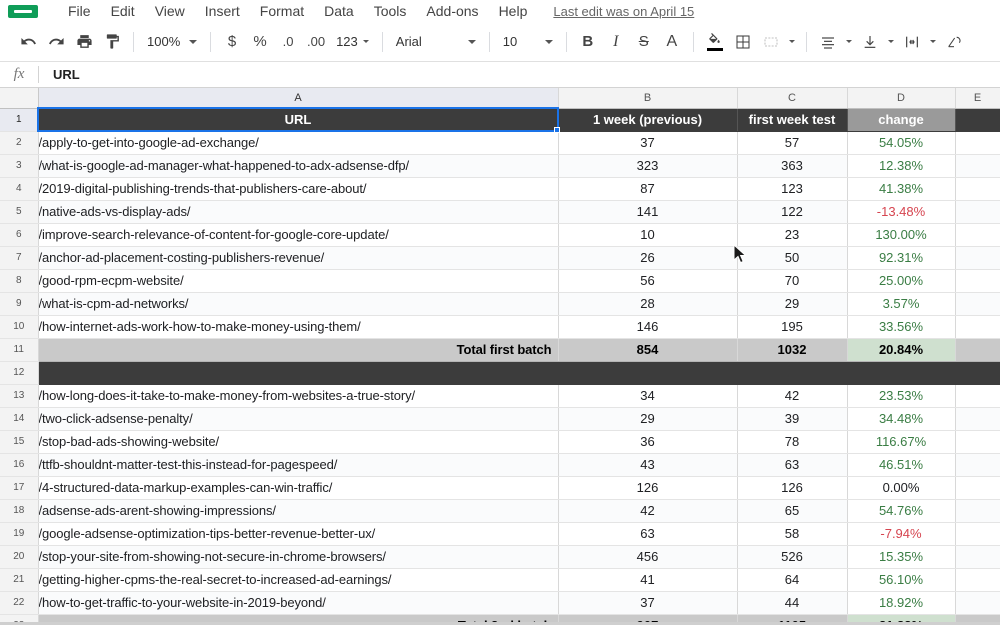 The width and height of the screenshot is (1000, 625). Describe the element at coordinates (901, 281) in the screenshot. I see `cell-change: 25.00%` at that location.